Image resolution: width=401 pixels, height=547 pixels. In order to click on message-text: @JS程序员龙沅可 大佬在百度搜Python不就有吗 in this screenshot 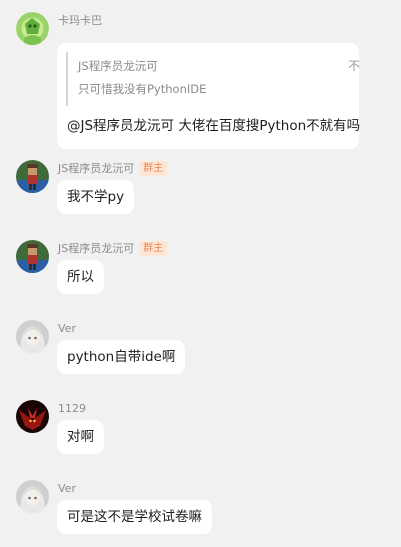, I will do `click(214, 126)`.